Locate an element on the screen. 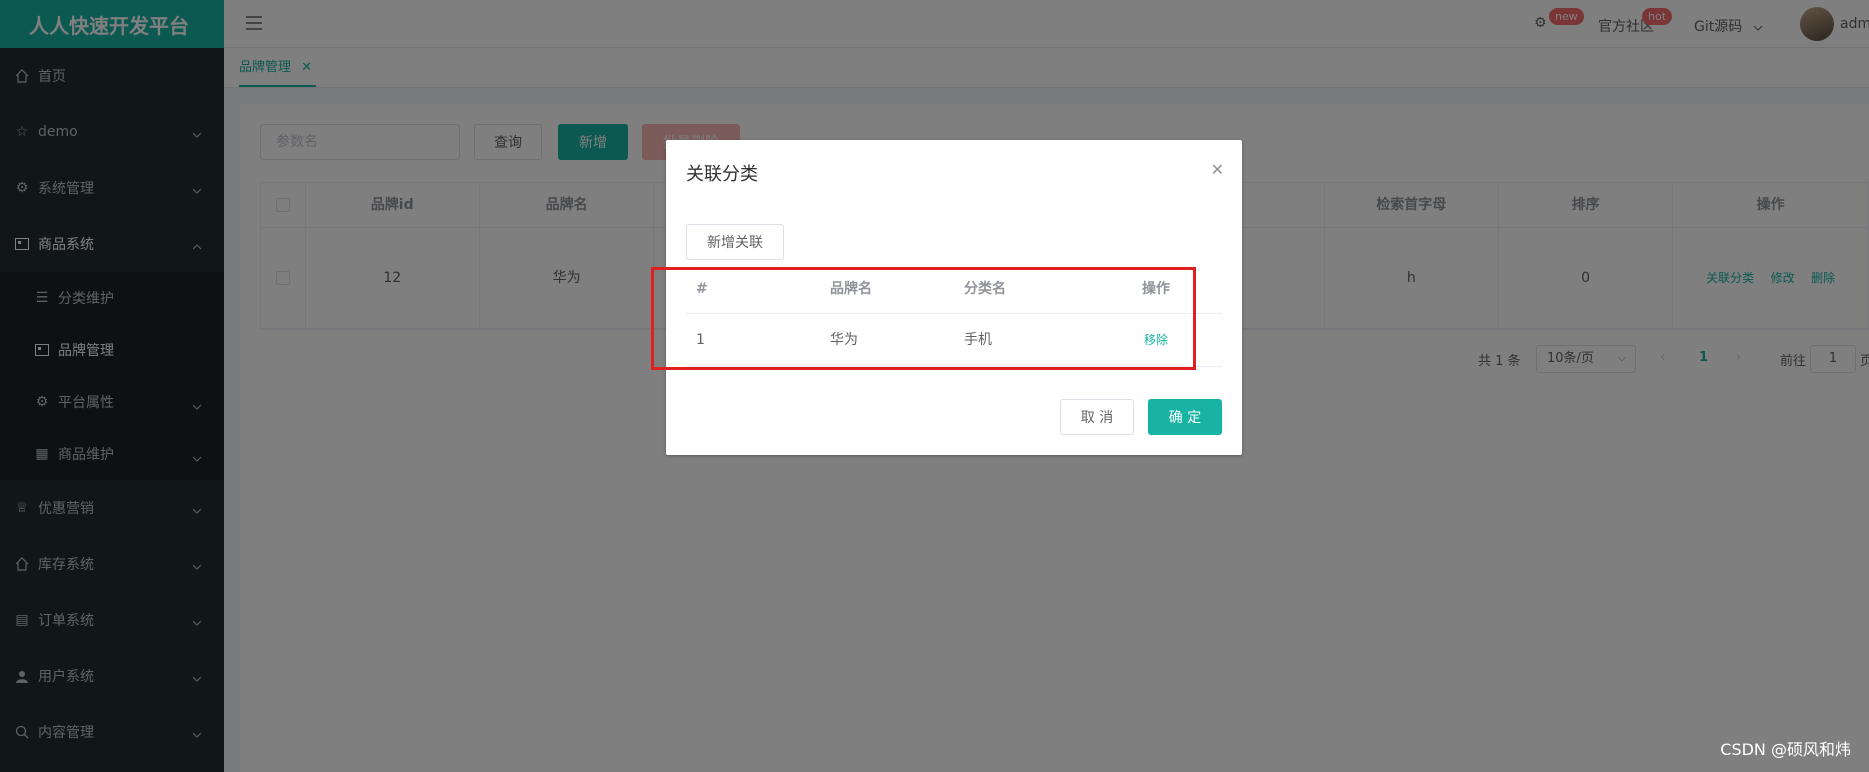 The image size is (1869, 772). close-icon: ✕ is located at coordinates (1217, 169).